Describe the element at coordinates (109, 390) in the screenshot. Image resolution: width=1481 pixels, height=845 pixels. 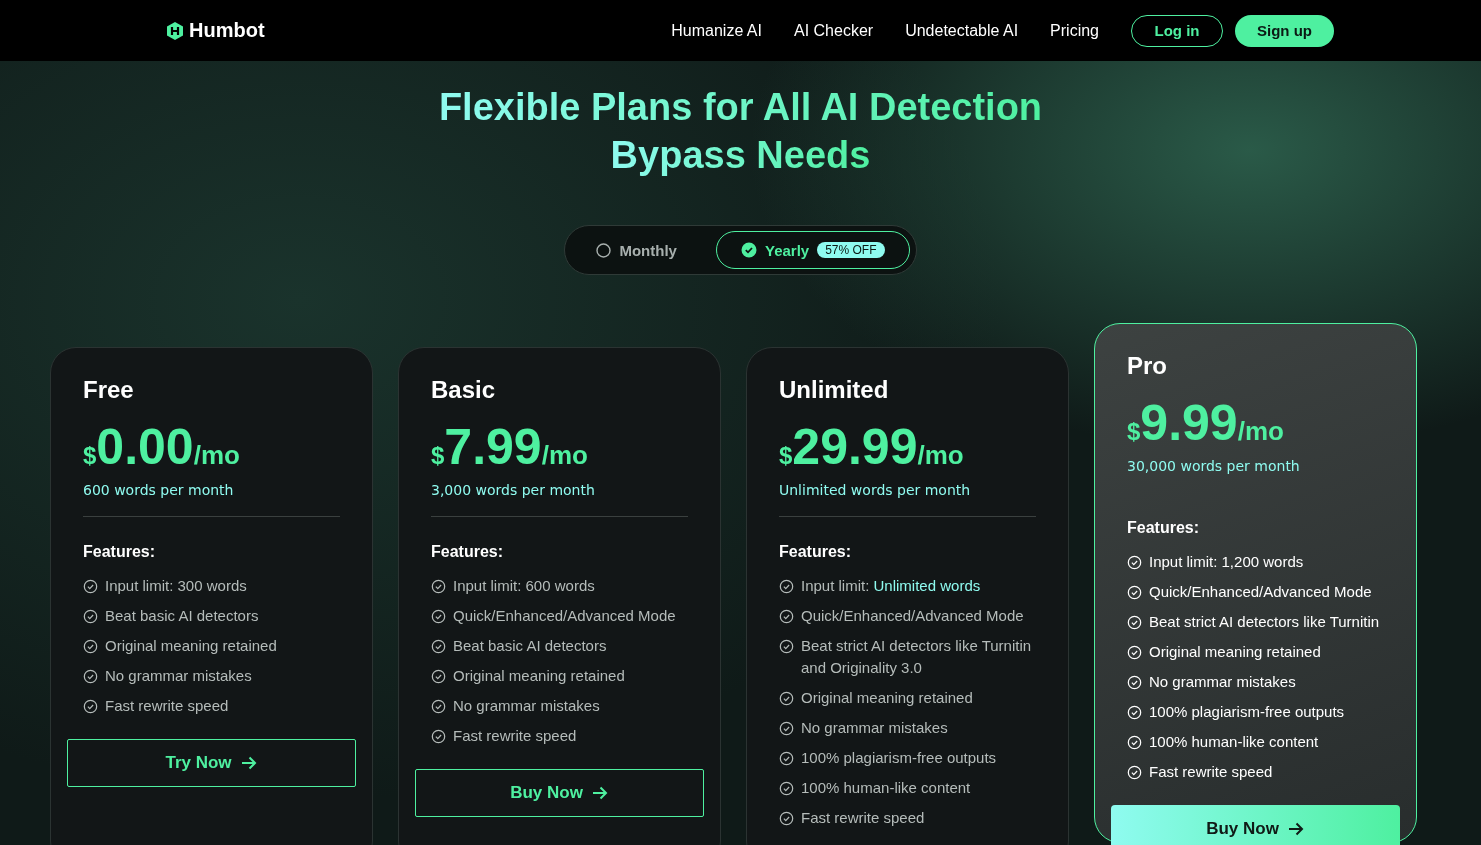
I see `plan-name: Free` at that location.